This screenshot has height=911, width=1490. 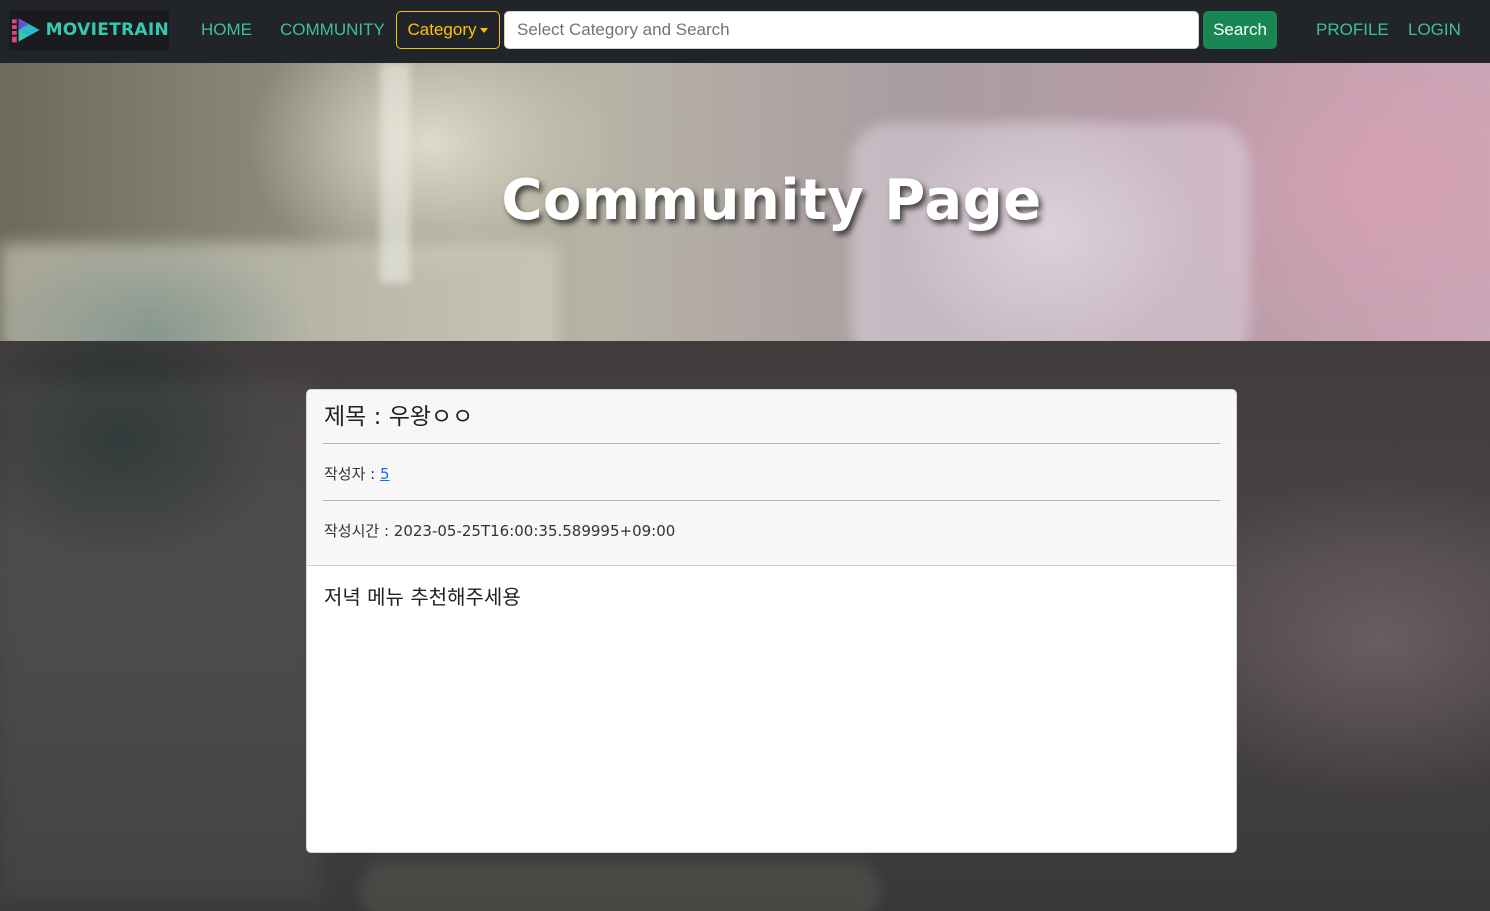 I want to click on author-label: 작성자 :, so click(x=352, y=474).